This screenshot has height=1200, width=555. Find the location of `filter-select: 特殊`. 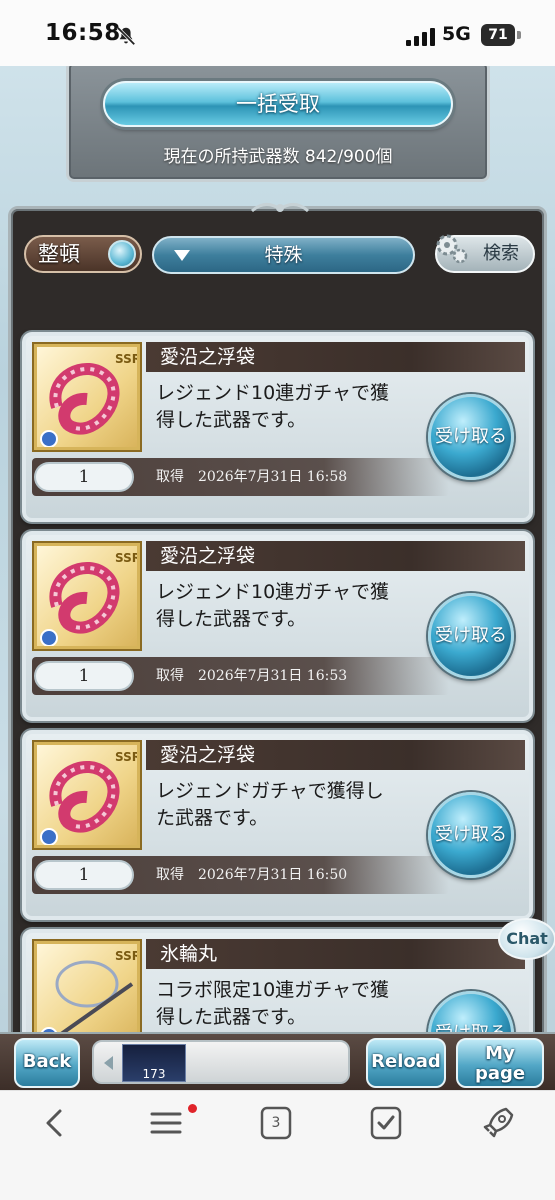

filter-select: 特殊 is located at coordinates (283, 255).